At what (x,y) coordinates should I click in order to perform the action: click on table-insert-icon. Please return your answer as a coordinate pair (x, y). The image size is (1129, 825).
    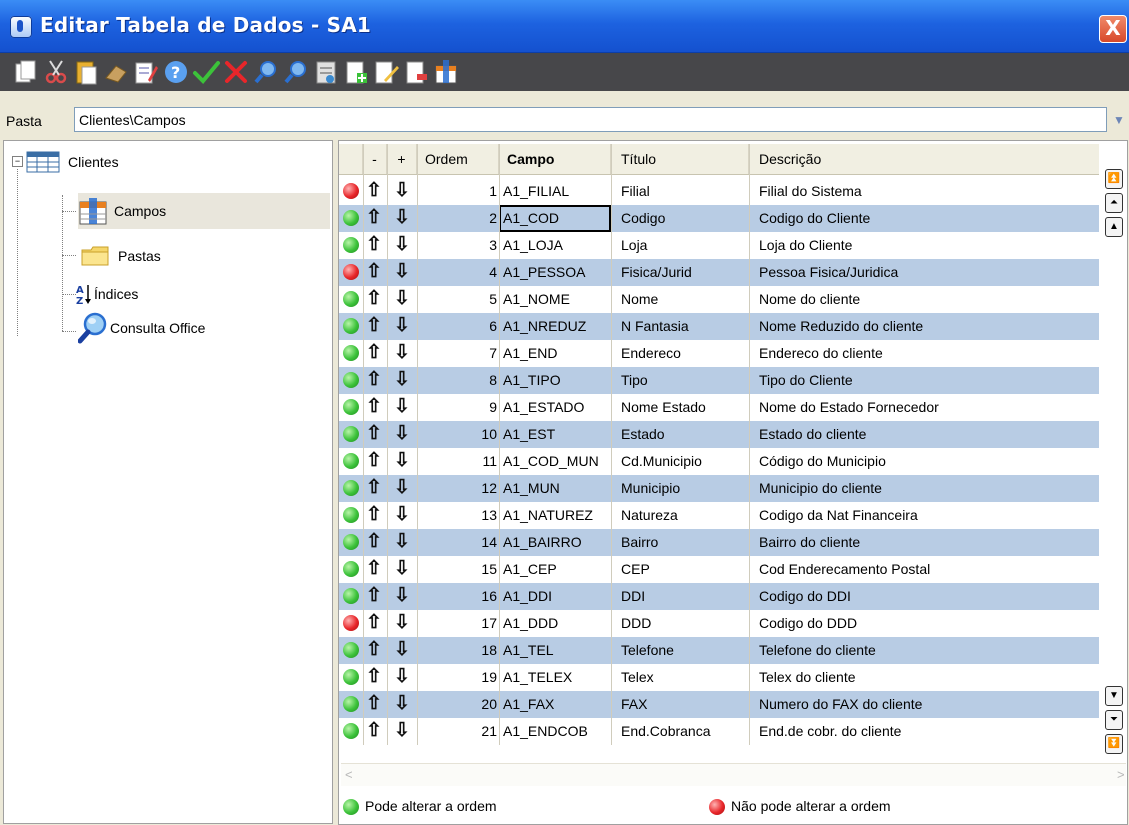
    Looking at the image, I should click on (446, 72).